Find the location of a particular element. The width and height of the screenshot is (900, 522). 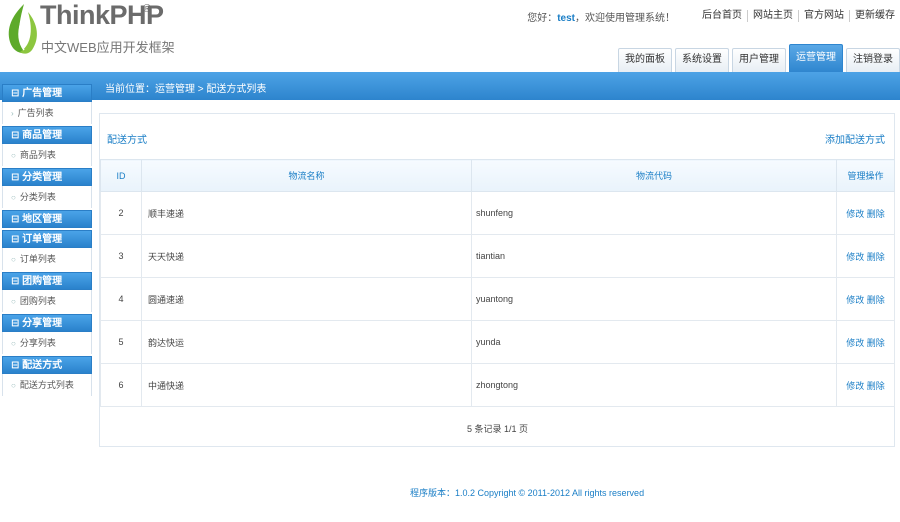

sidebar-group-category: ⊟ 分类管理 ○ 分类列表 is located at coordinates (47, 188).